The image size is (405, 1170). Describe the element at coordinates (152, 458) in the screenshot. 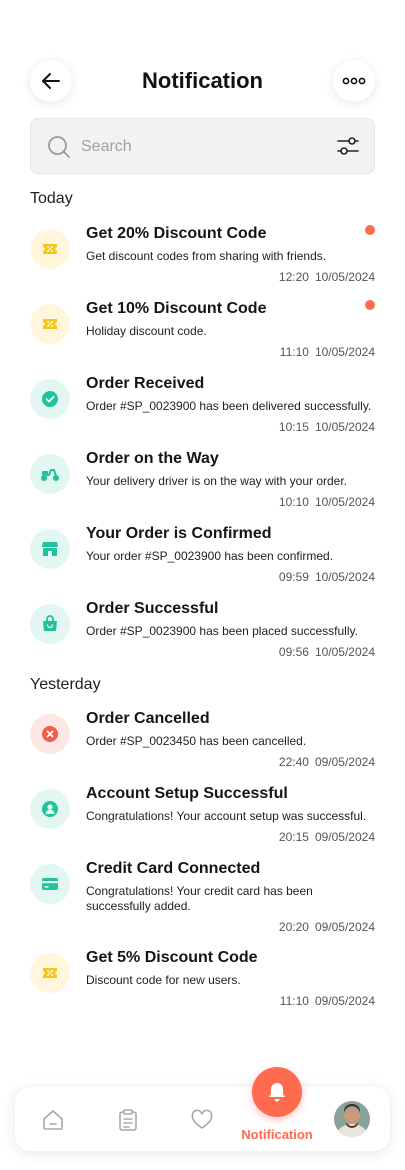

I see `notification-title: Order on the Way` at that location.